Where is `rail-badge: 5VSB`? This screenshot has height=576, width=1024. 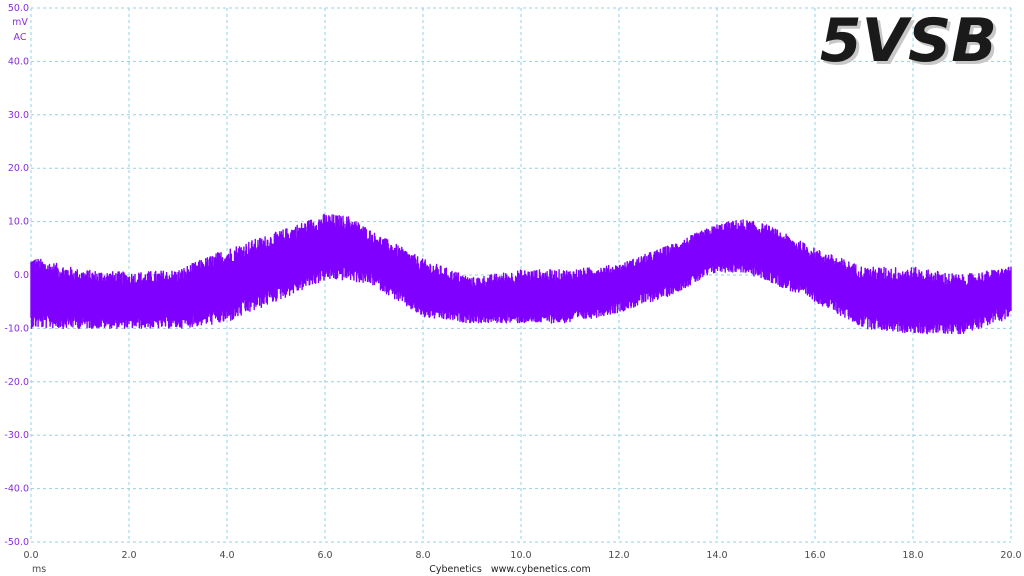
rail-badge: 5VSB is located at coordinates (908, 41).